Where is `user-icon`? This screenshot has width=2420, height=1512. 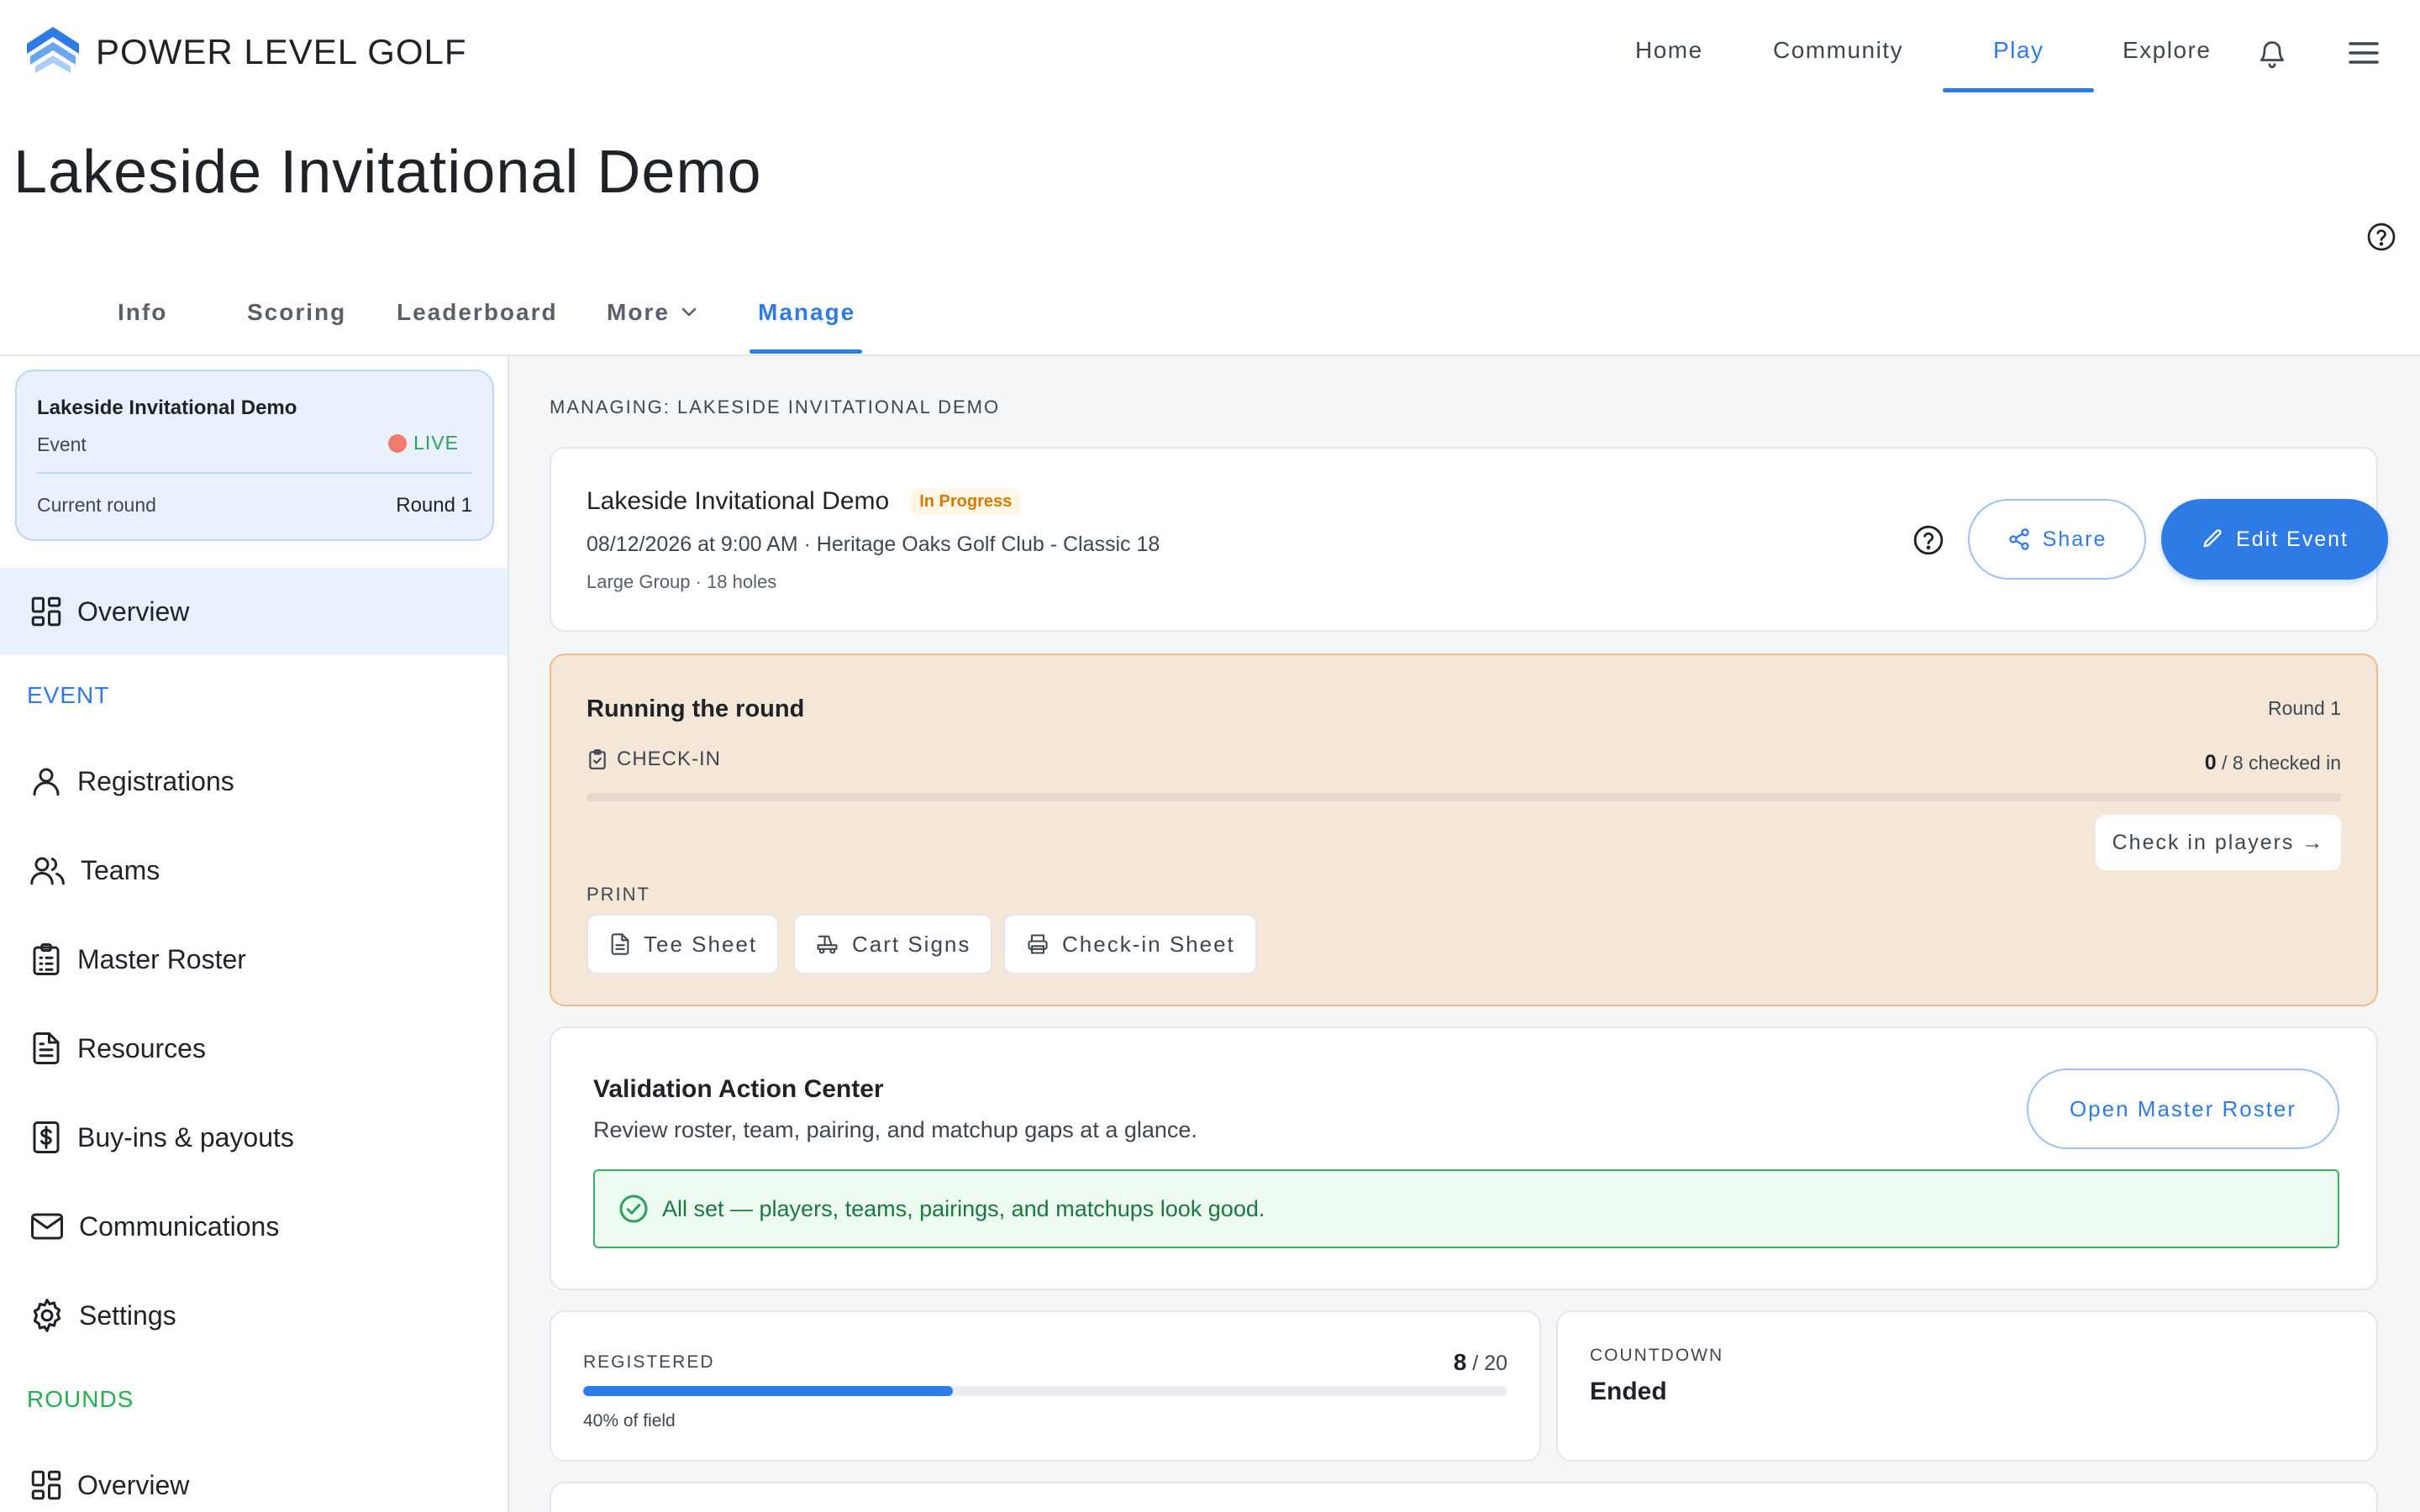 user-icon is located at coordinates (46, 781).